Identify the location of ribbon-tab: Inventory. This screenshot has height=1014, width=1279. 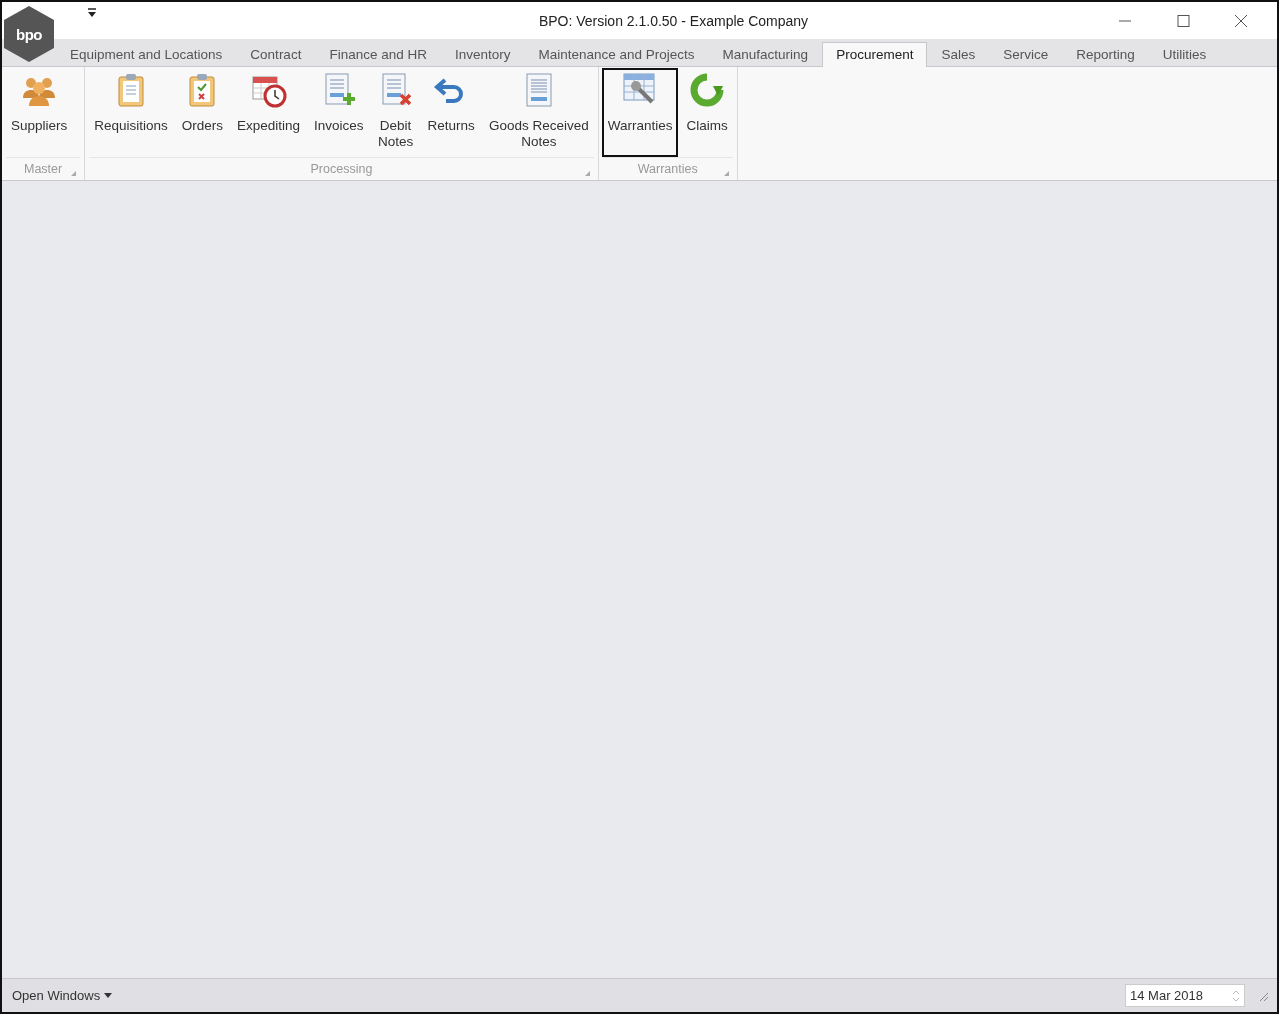
(482, 54).